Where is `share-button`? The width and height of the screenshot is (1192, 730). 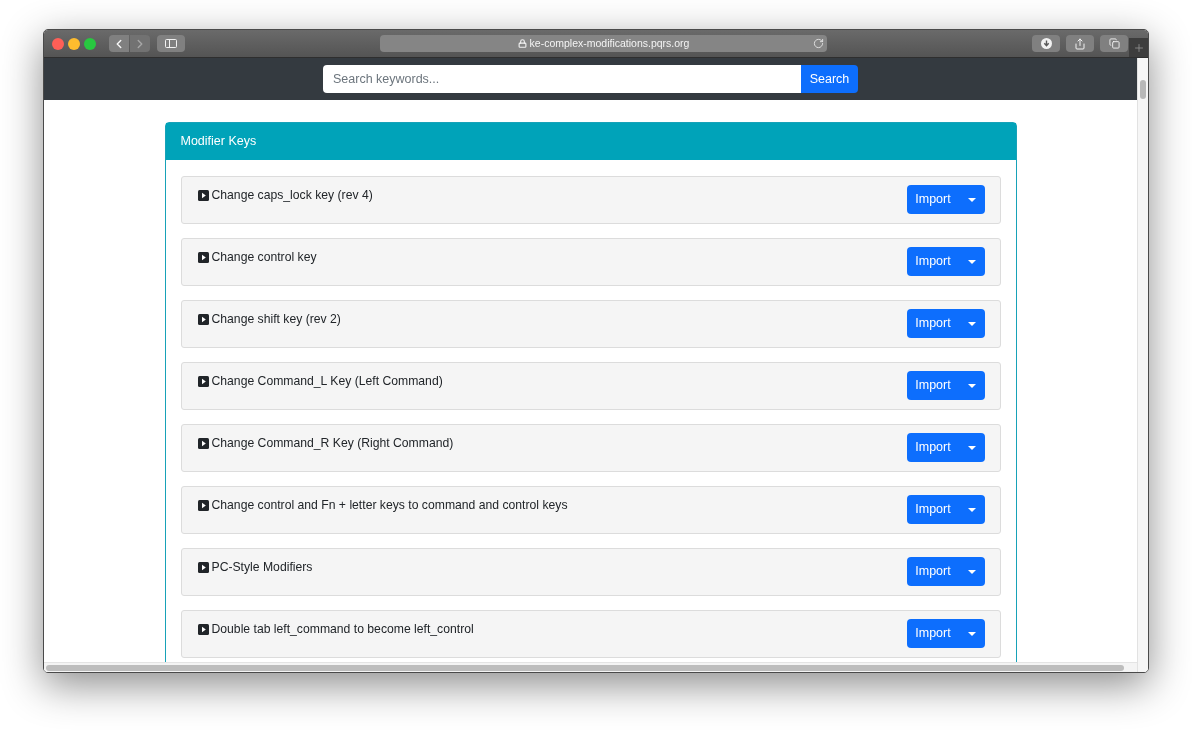
share-button is located at coordinates (1080, 43).